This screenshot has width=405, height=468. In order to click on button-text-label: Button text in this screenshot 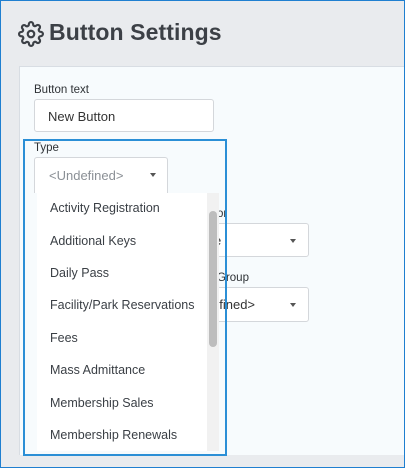, I will do `click(61, 90)`.